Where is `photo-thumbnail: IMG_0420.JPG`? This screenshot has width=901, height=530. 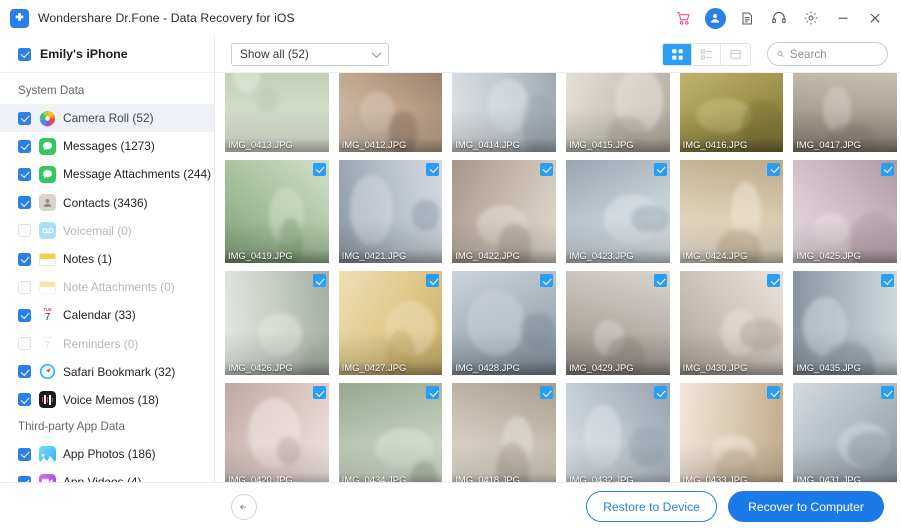
photo-thumbnail: IMG_0420.JPG is located at coordinates (277, 432).